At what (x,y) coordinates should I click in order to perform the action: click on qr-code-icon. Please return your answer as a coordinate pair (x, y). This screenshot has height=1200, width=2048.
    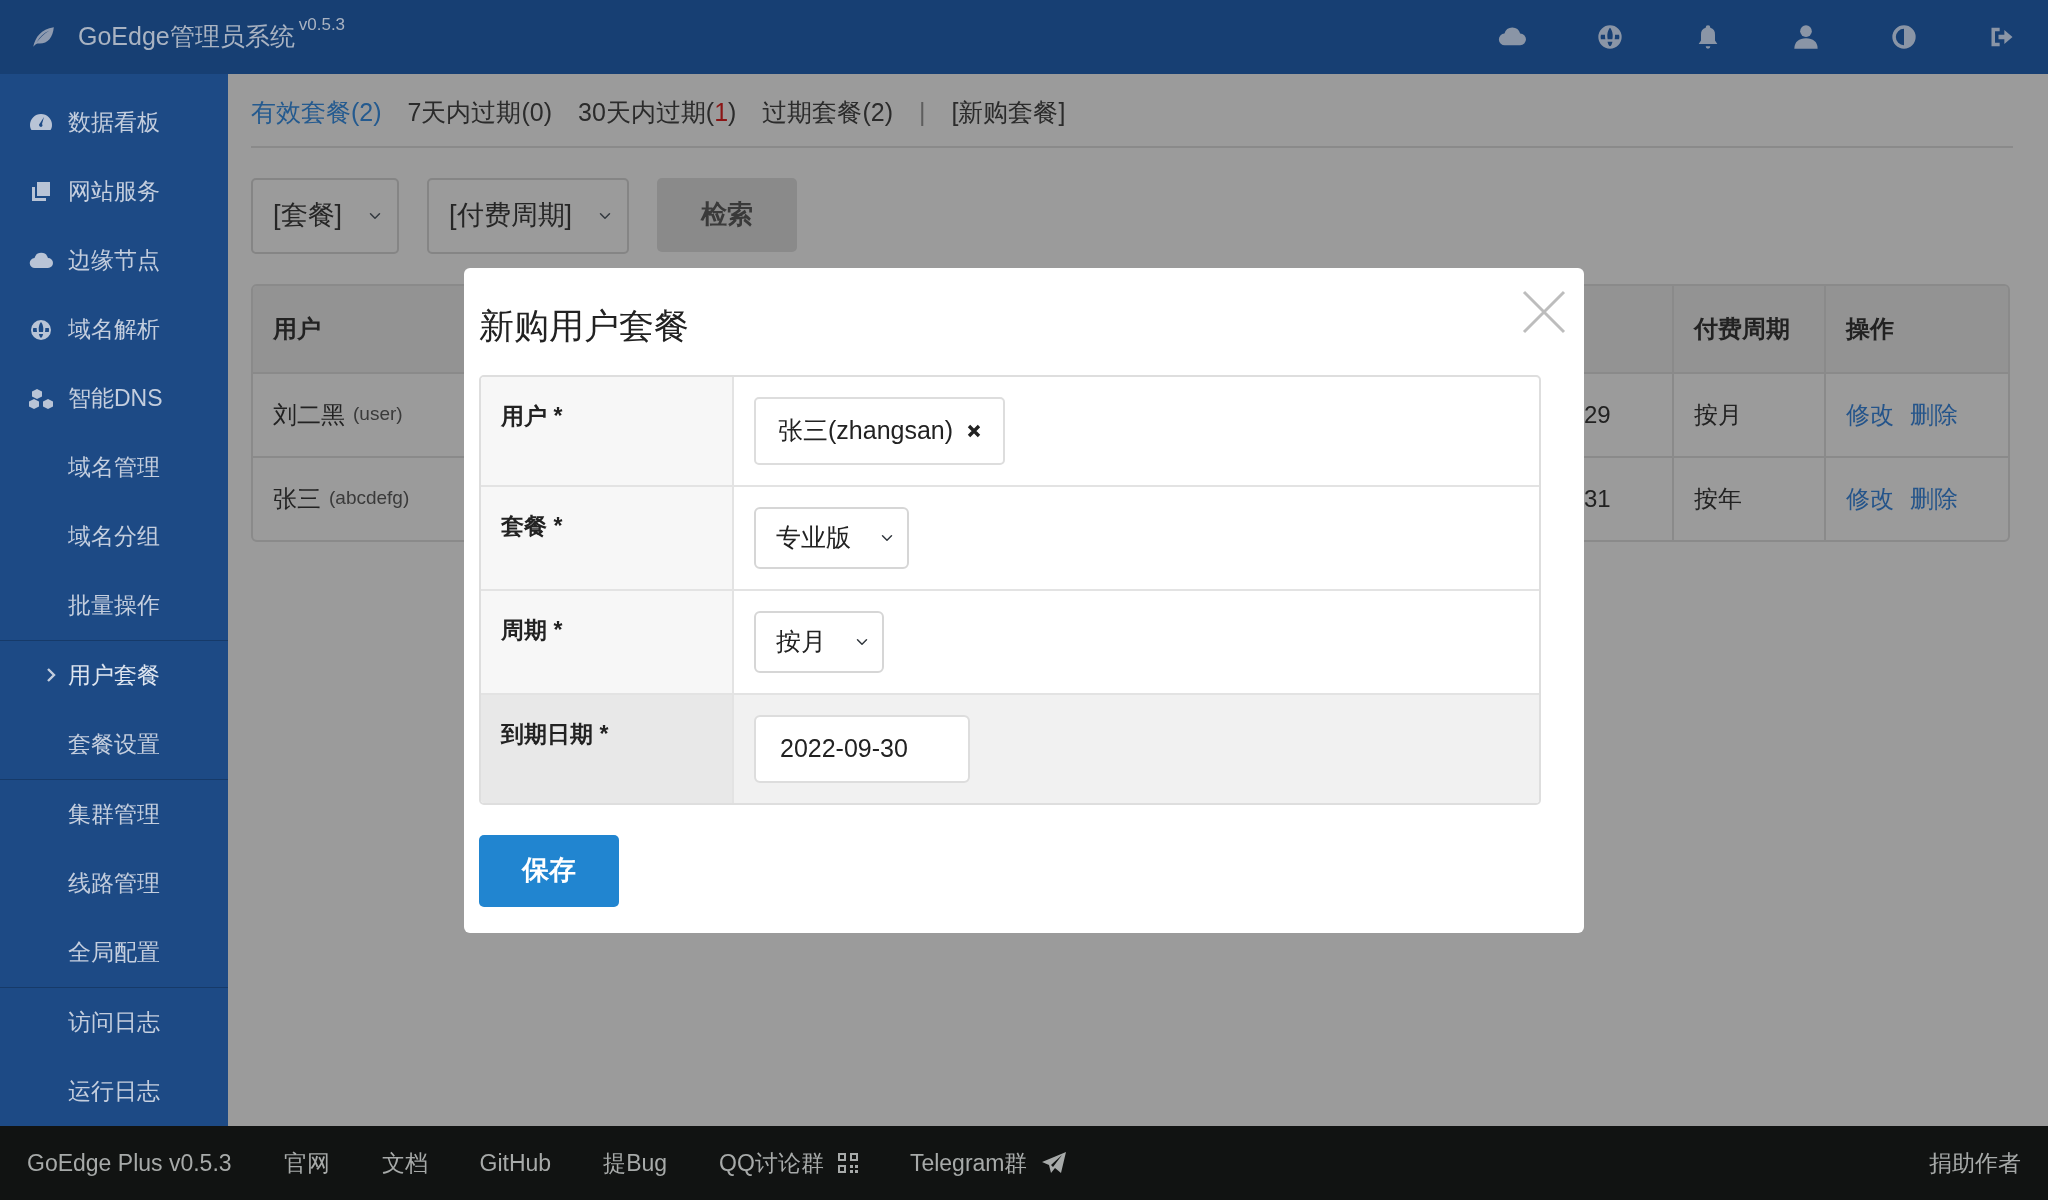
    Looking at the image, I should click on (847, 1163).